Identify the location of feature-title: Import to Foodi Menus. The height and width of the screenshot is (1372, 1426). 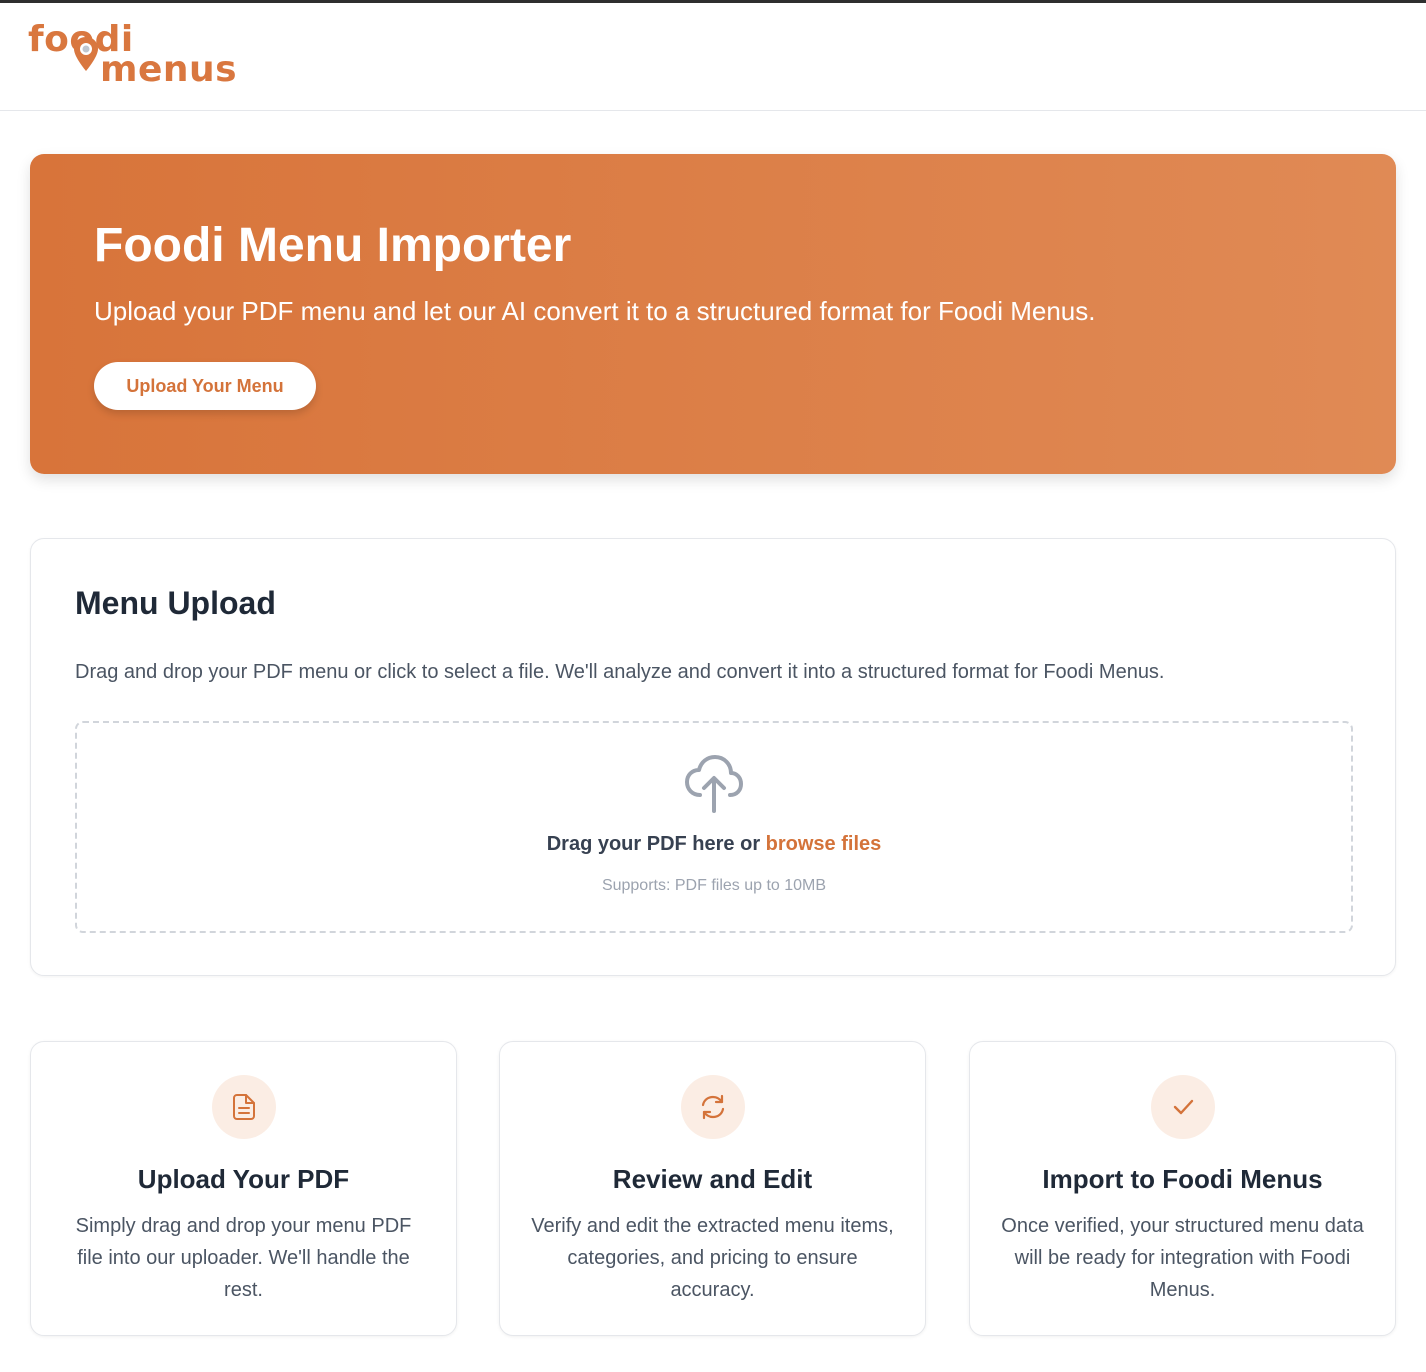
(1182, 1179).